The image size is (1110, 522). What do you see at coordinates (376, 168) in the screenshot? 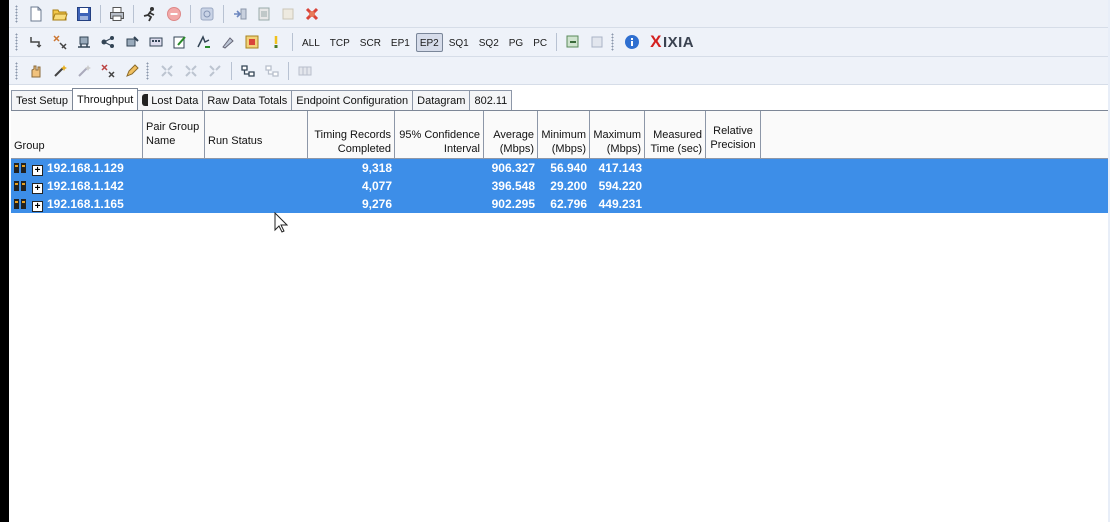
I see `cell-timing-records: 9,318` at bounding box center [376, 168].